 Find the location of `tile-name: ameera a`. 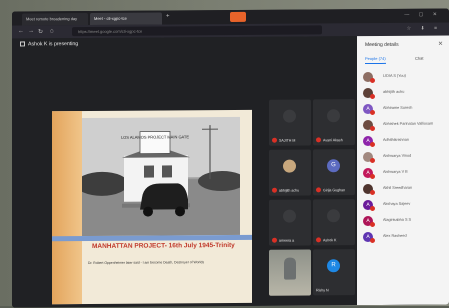

tile-name: ameera a is located at coordinates (286, 241).